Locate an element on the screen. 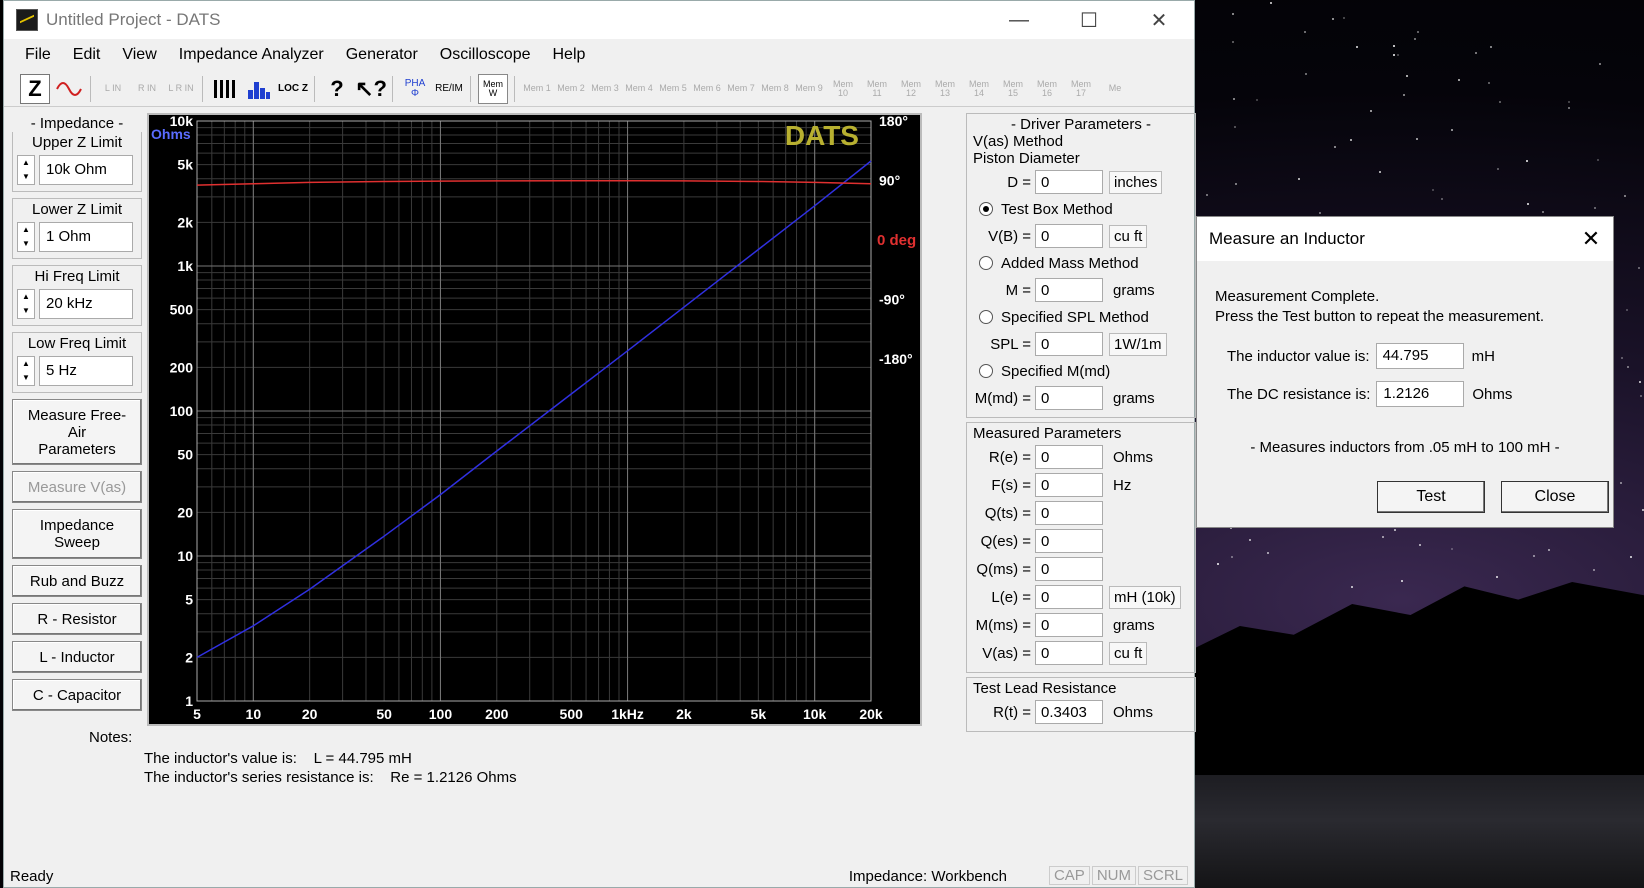 The image size is (1644, 888). measure-free-air-button: Measure Free-Air Parameters is located at coordinates (77, 432).